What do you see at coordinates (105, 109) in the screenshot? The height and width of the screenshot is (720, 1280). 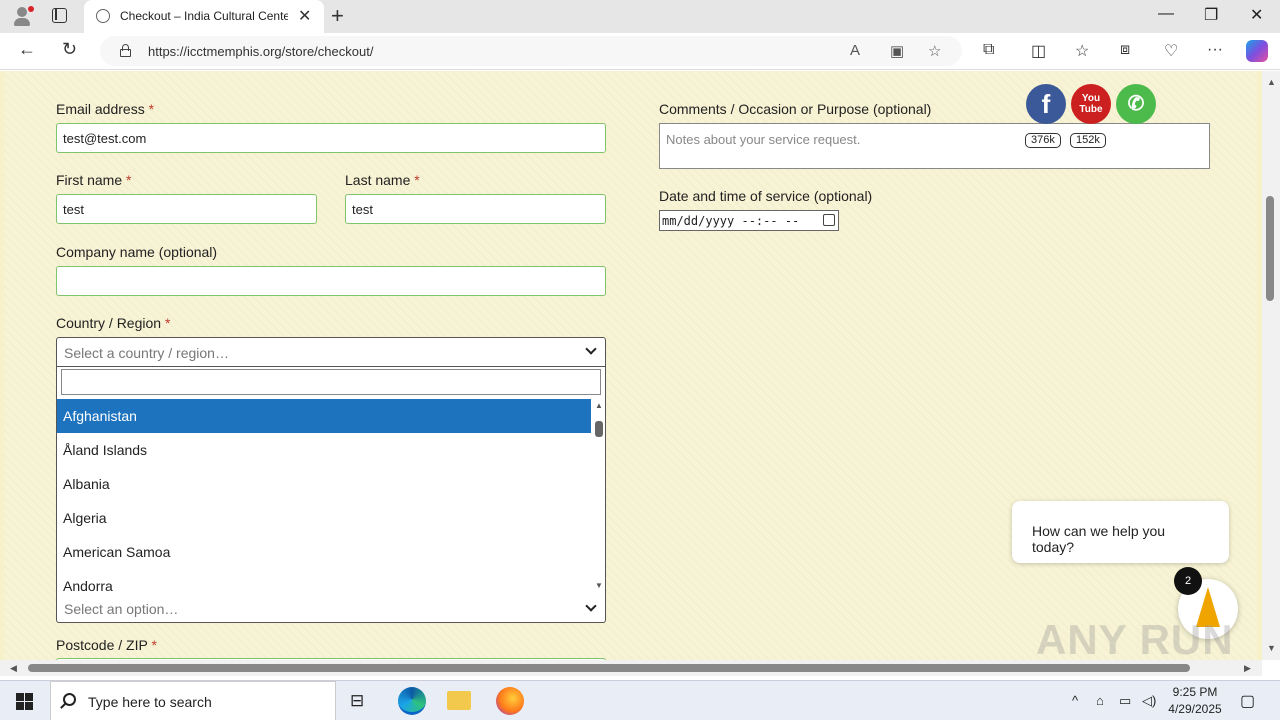 I see `email-label: Email address *` at bounding box center [105, 109].